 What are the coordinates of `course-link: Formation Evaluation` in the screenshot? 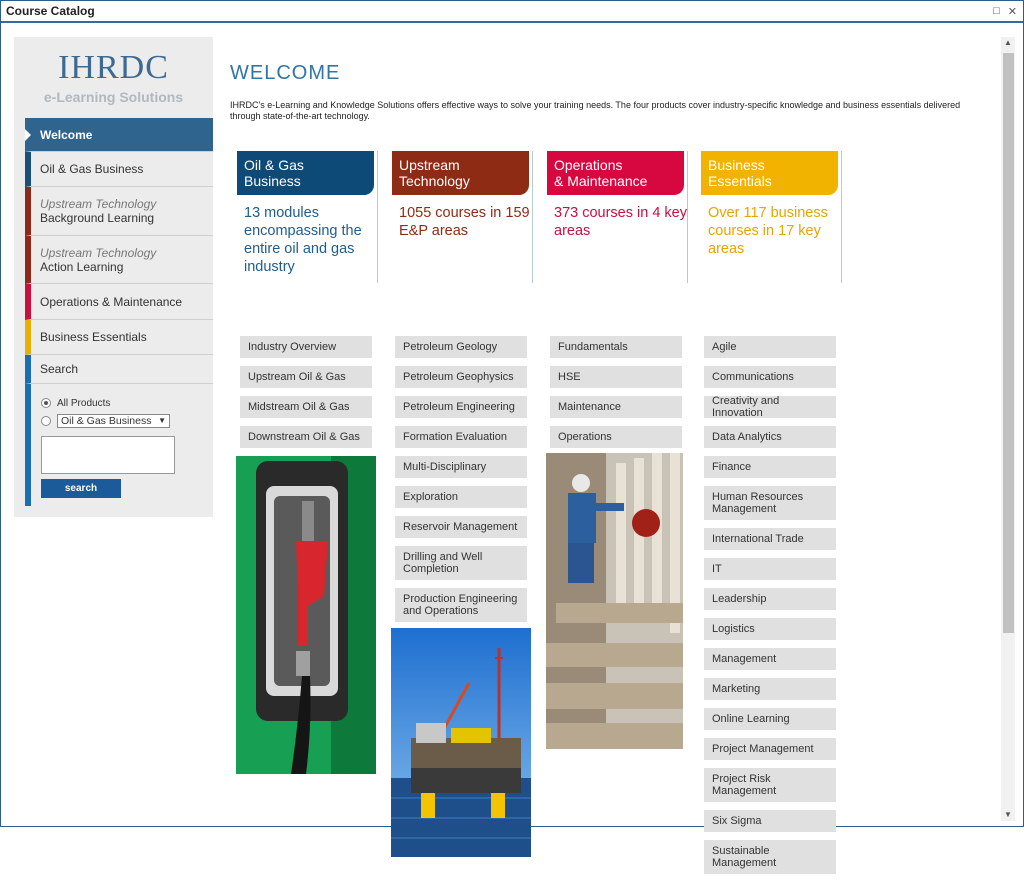 It's located at (461, 437).